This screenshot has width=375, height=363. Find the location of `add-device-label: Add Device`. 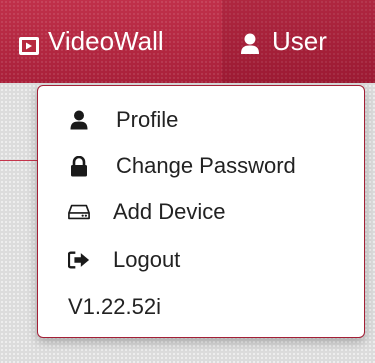

add-device-label: Add Device is located at coordinates (169, 211).